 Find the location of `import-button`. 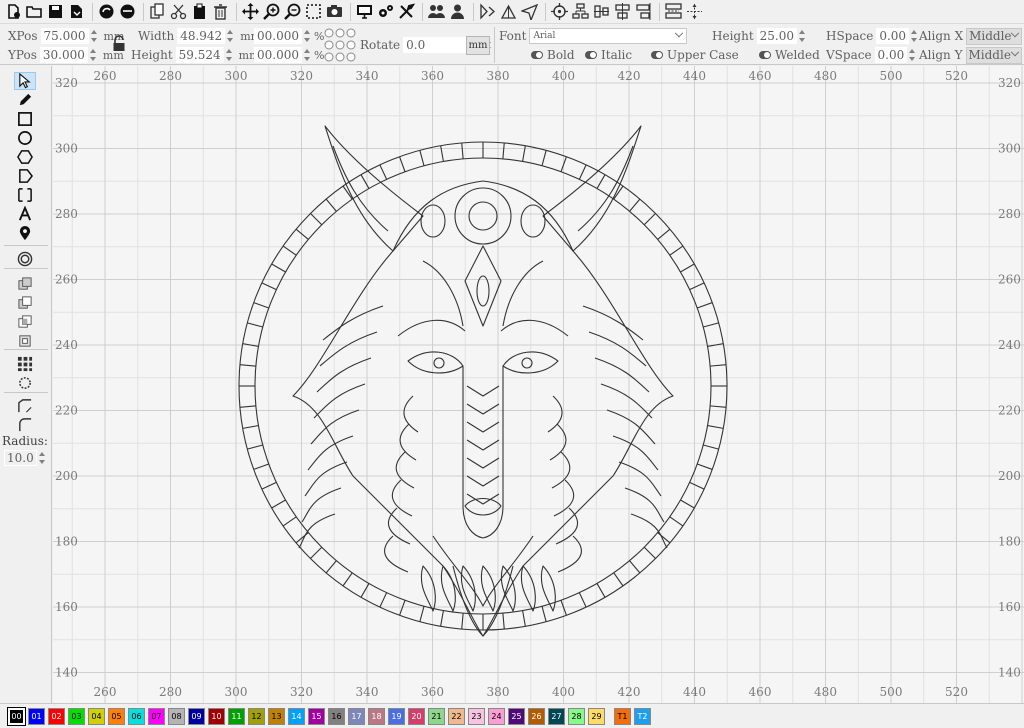

import-button is located at coordinates (106, 12).